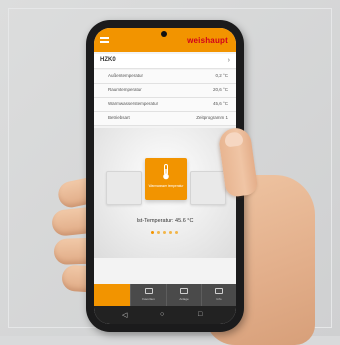 The height and width of the screenshot is (345, 340). What do you see at coordinates (125, 89) in the screenshot?
I see `reading-label: Raumtemperatur` at bounding box center [125, 89].